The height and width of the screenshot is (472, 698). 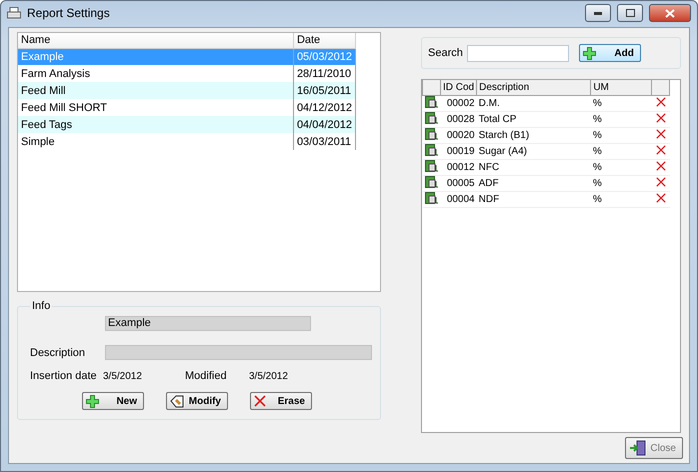 I want to click on description-cell: Total CP, so click(x=533, y=119).